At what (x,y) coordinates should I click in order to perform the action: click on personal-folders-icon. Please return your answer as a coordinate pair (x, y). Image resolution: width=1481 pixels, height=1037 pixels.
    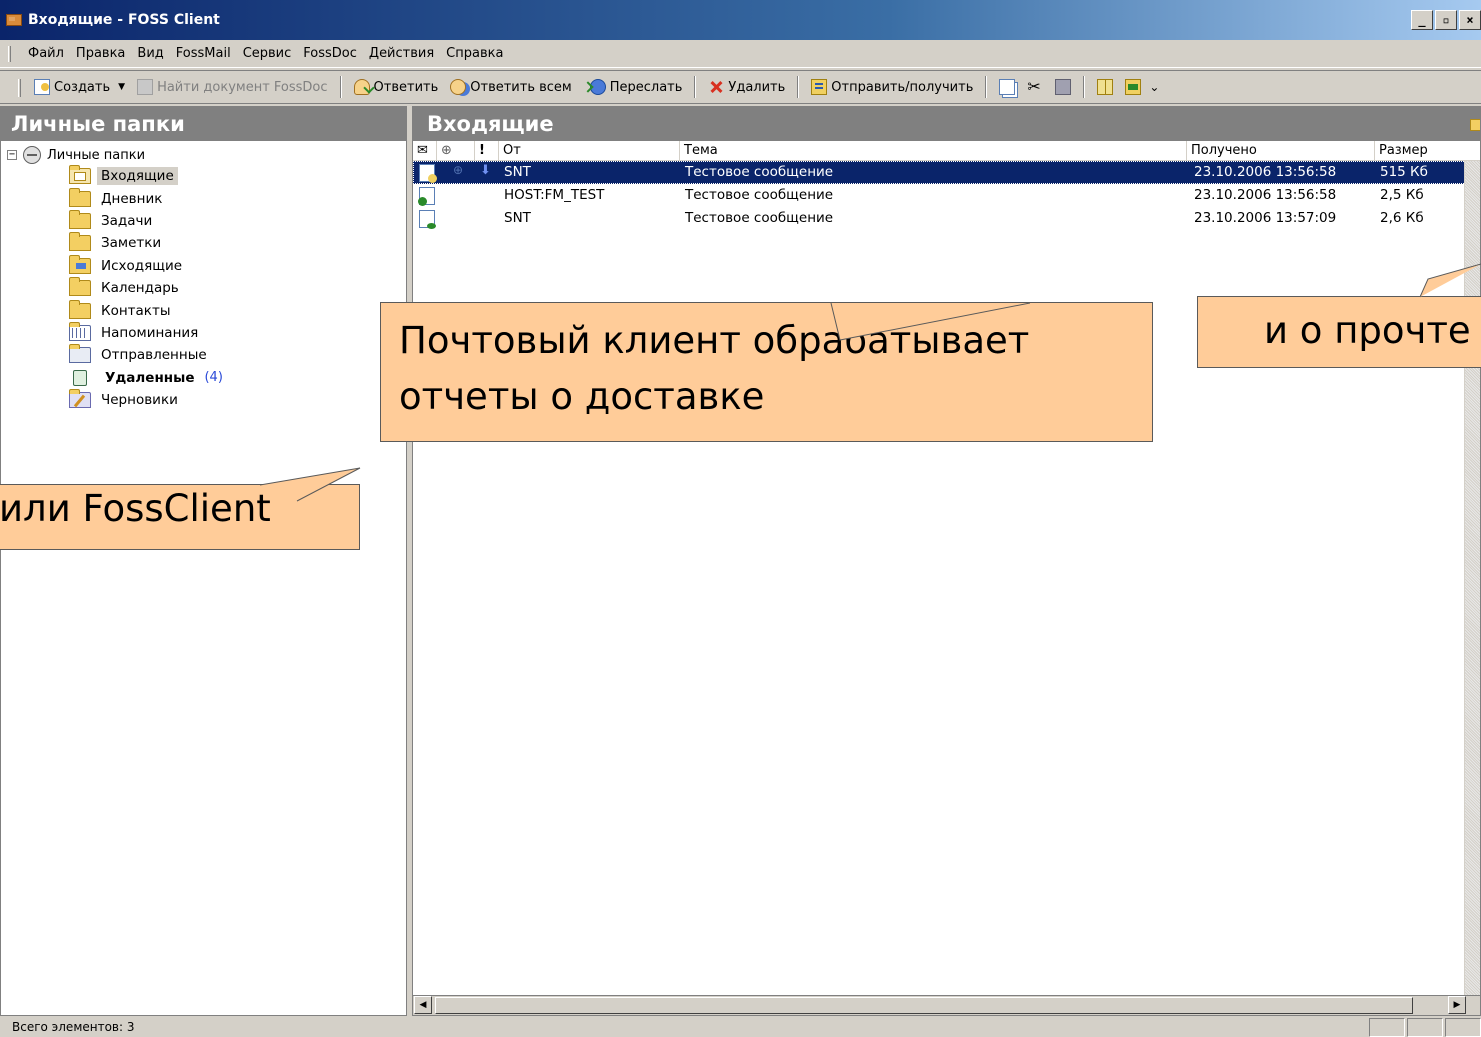
    Looking at the image, I should click on (32, 155).